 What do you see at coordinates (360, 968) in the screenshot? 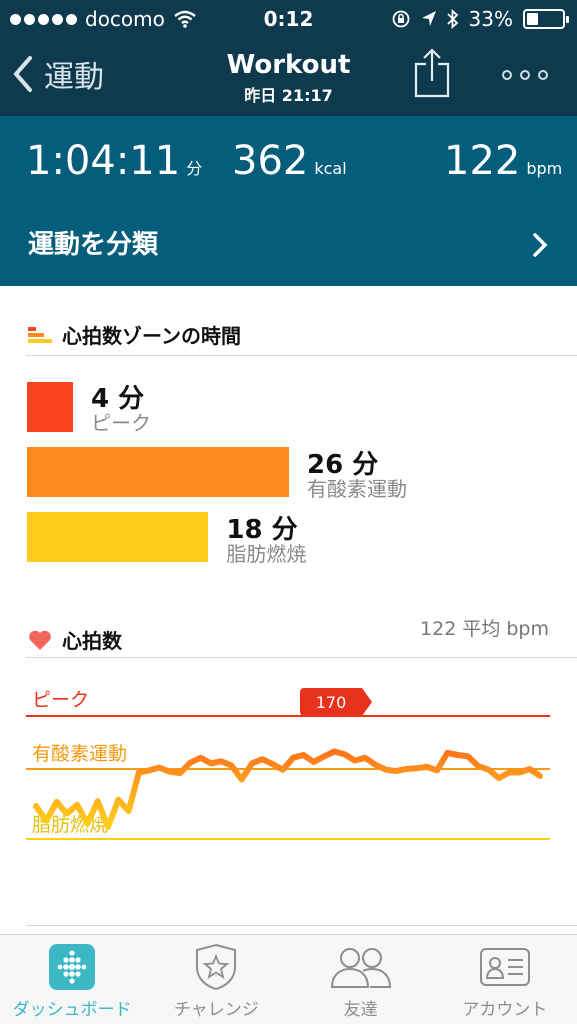
I see `friends-icon` at bounding box center [360, 968].